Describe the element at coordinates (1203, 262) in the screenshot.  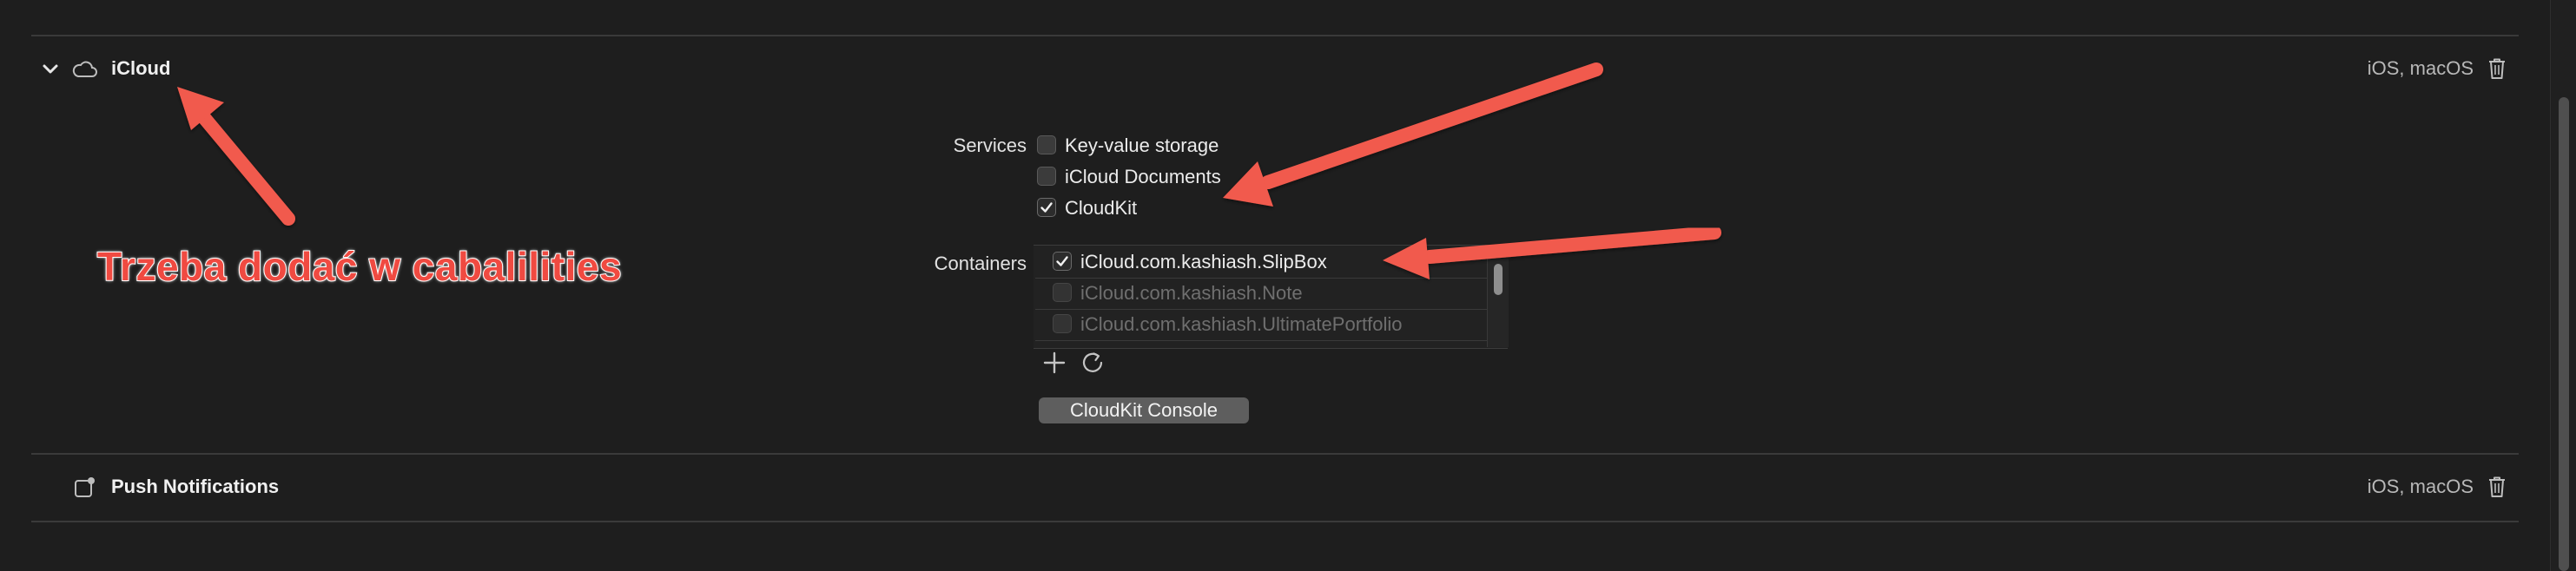
I see `container-slipbox-label: iCloud.com.kashiash.SlipBox` at that location.